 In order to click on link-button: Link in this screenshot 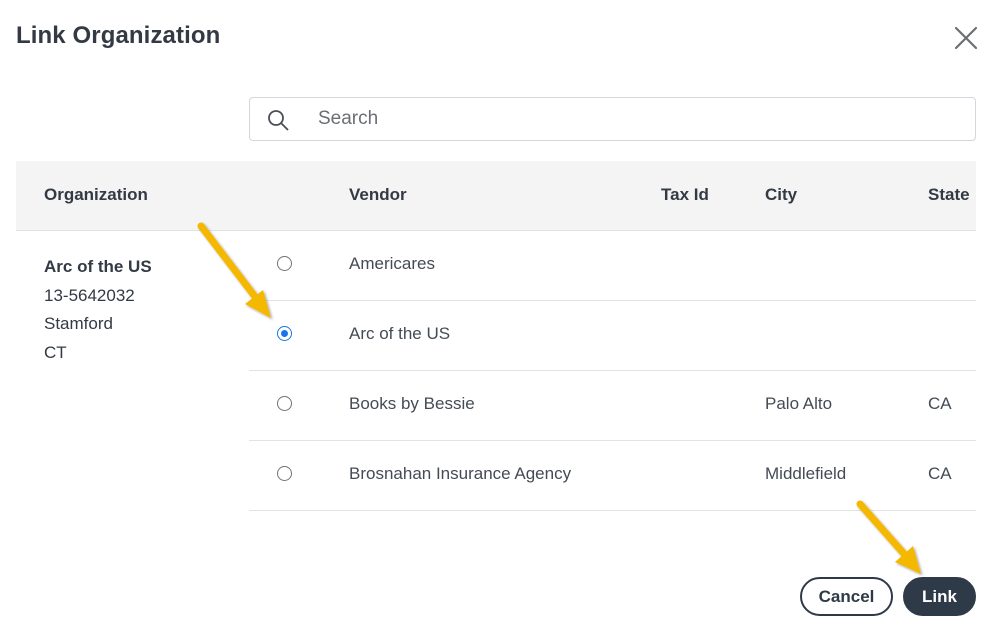, I will do `click(939, 596)`.